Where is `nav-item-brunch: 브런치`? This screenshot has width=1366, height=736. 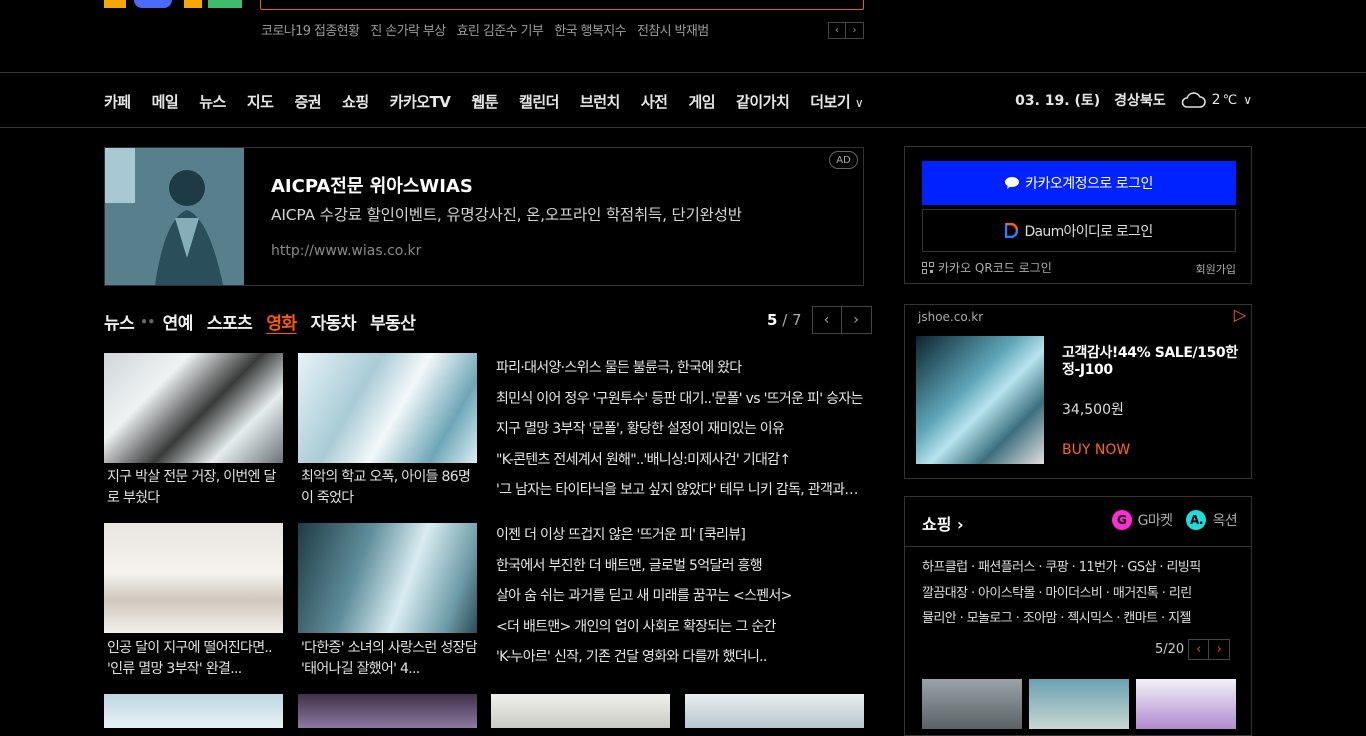 nav-item-brunch: 브런치 is located at coordinates (600, 101).